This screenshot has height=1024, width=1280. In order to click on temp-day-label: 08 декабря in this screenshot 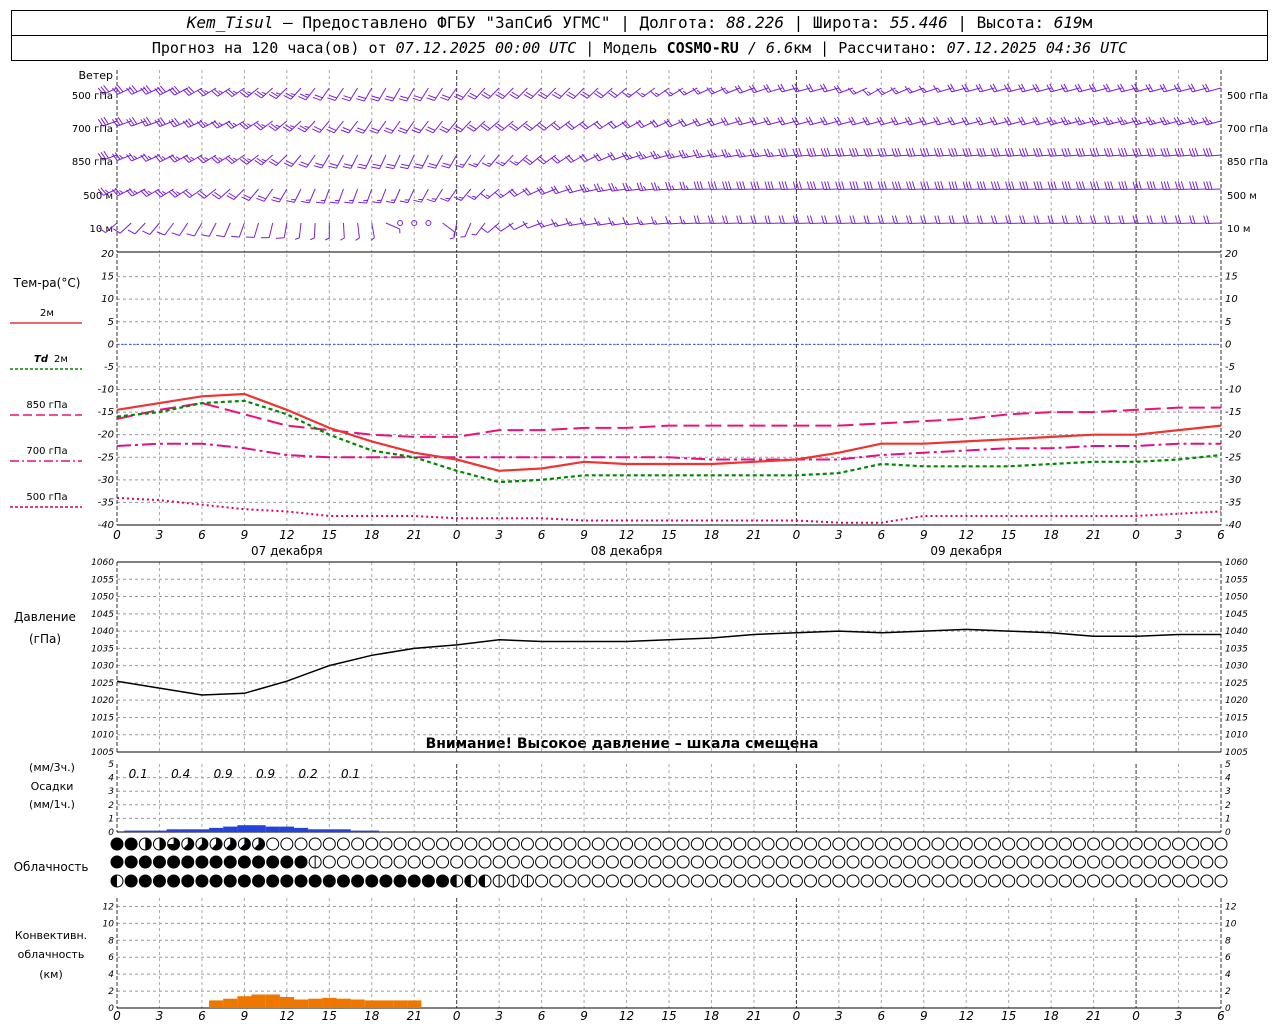, I will do `click(627, 551)`.